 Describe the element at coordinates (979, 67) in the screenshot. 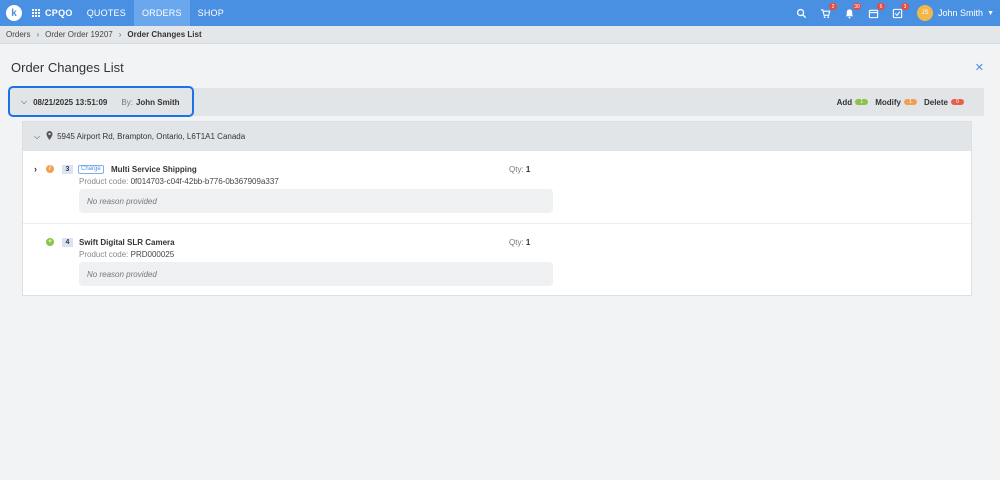

I see `close-icon: ✕` at that location.